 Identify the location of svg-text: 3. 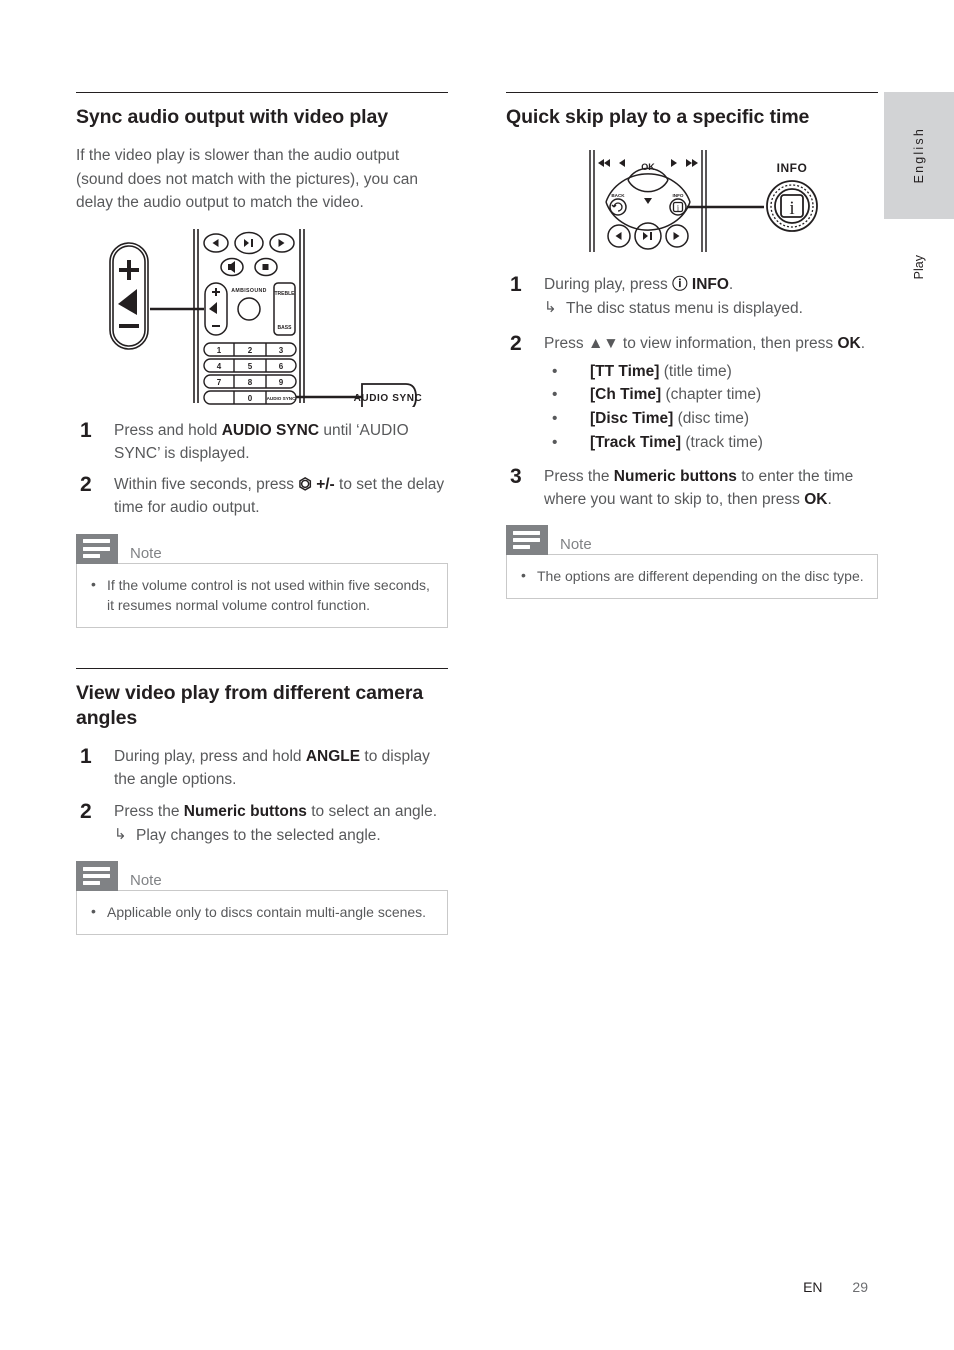
(281, 350).